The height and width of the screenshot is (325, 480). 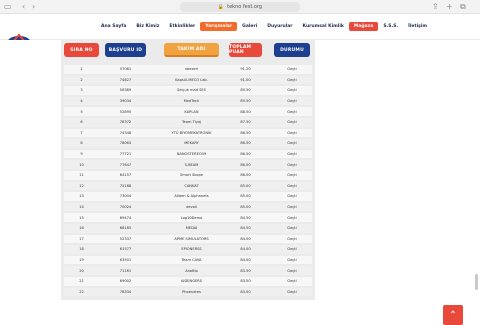 What do you see at coordinates (191, 238) in the screenshot?
I see `cell-team-name: APME SIMULATORS` at bounding box center [191, 238].